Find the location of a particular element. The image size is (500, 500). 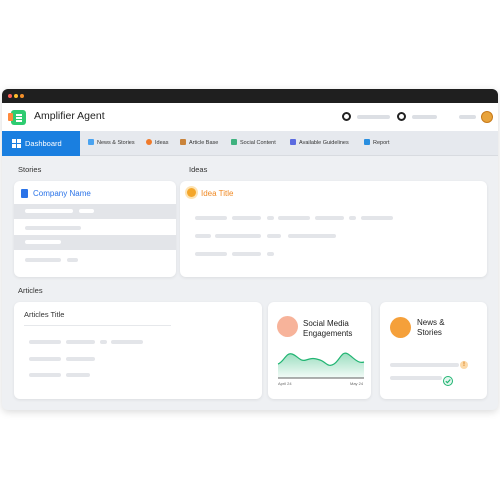

news-stories-title: News & Stories is located at coordinates (431, 328).